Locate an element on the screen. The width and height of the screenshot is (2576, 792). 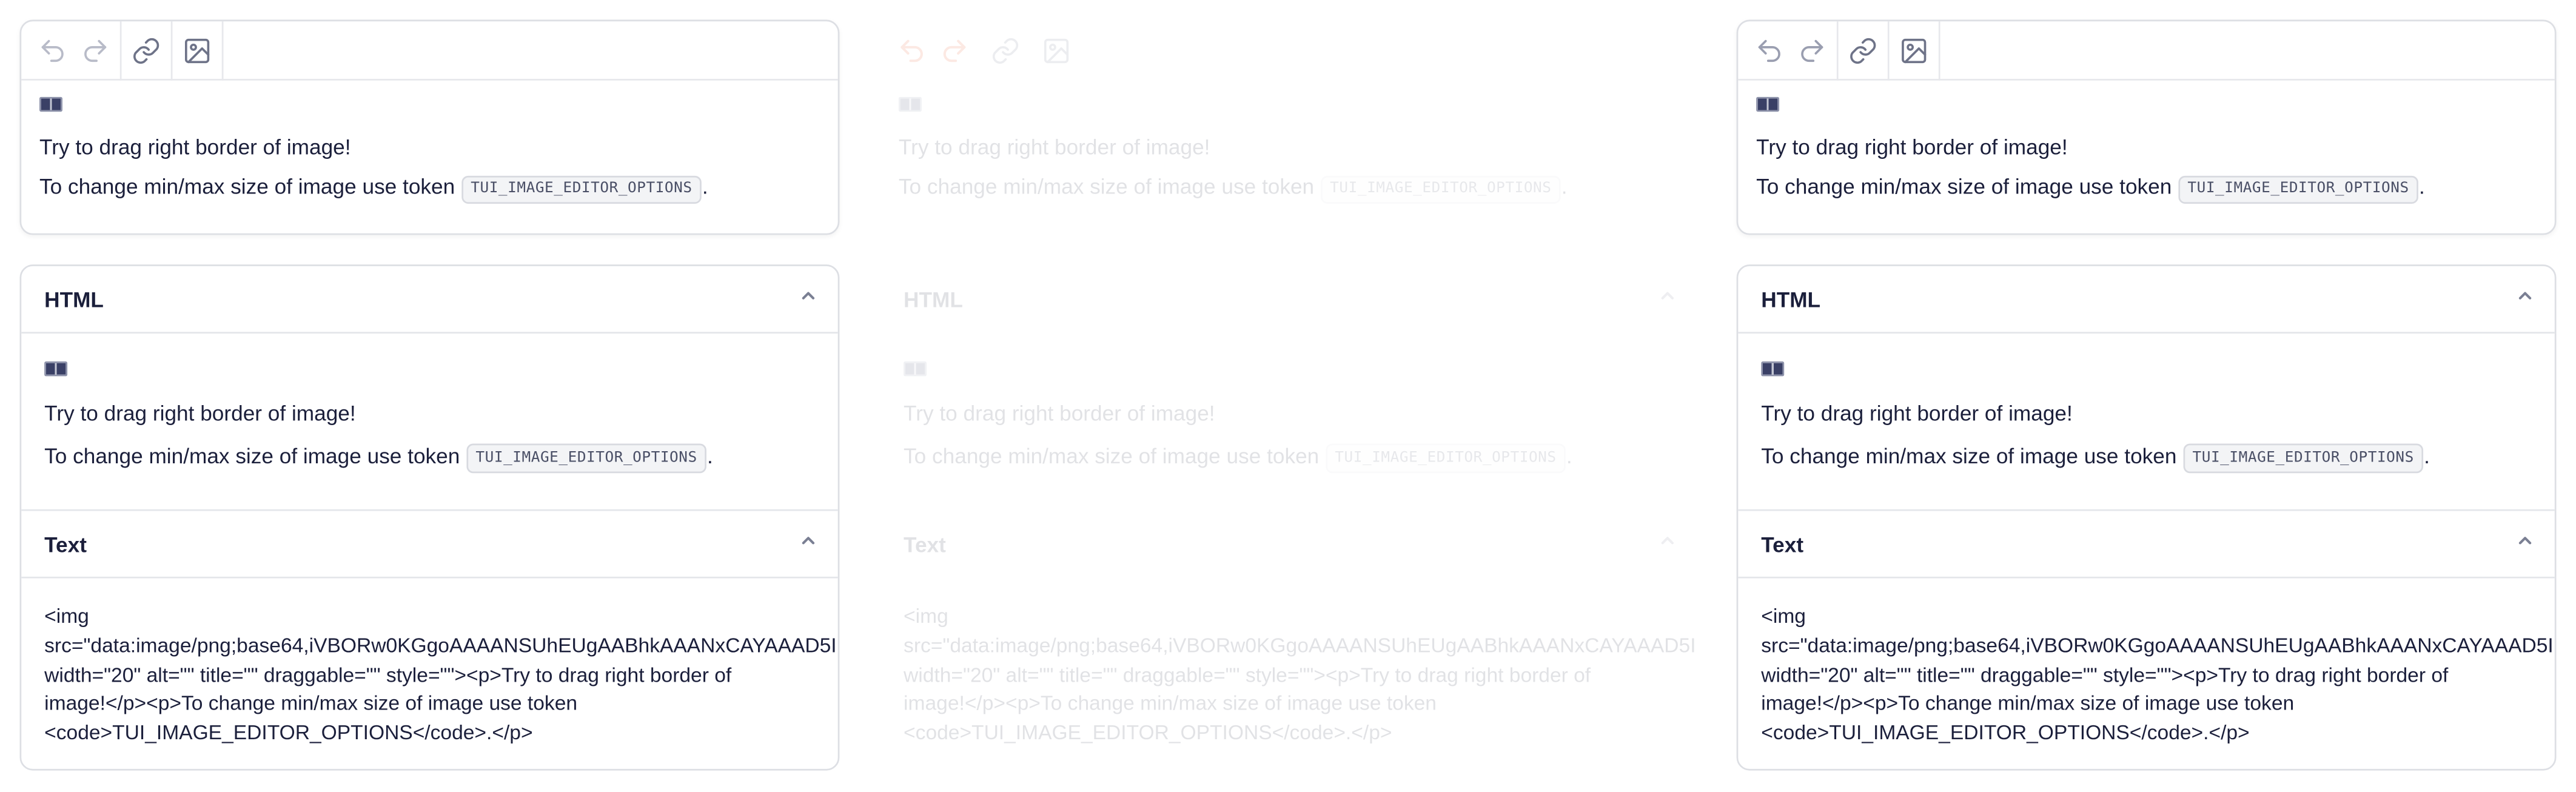
image-icon is located at coordinates (1056, 50).